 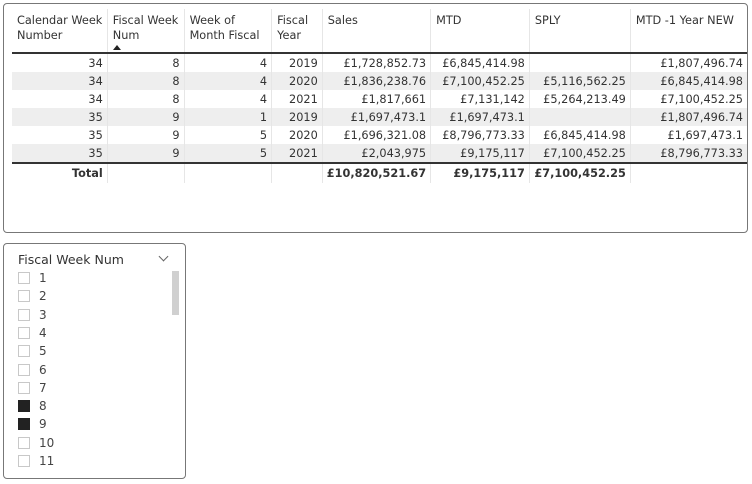 I want to click on total-cell: £9,175,117, so click(x=480, y=173).